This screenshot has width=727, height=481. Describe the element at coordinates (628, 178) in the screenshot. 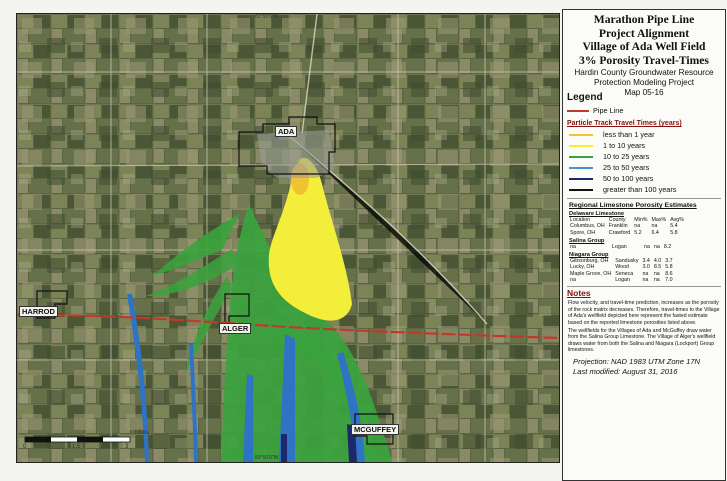

I see `legend-label: 50 to 100 years` at that location.